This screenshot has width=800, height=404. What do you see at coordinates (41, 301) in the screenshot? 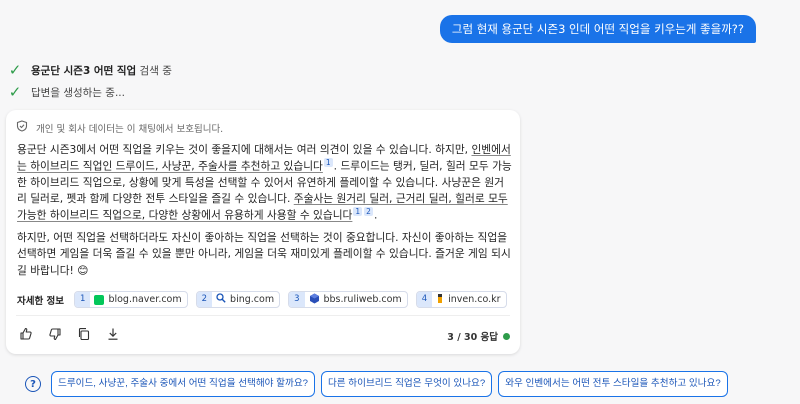
I see `sources-title: 자세한 정보` at bounding box center [41, 301].